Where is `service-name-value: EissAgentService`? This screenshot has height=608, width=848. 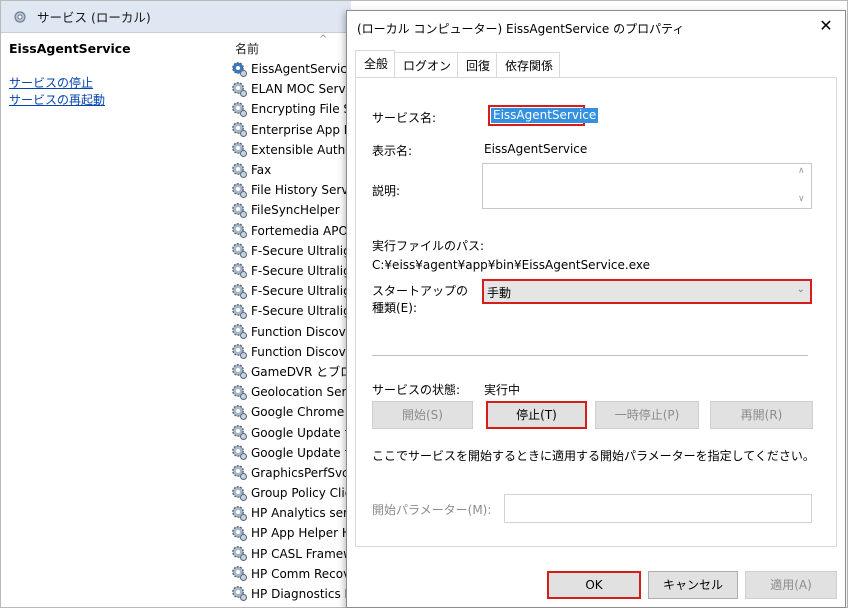
service-name-value: EissAgentService is located at coordinates (545, 115).